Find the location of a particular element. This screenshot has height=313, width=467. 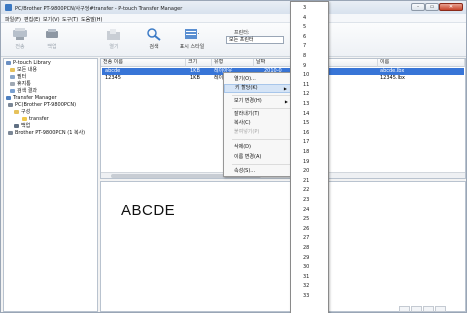

key-number-item: 20 is located at coordinates (306, 171).